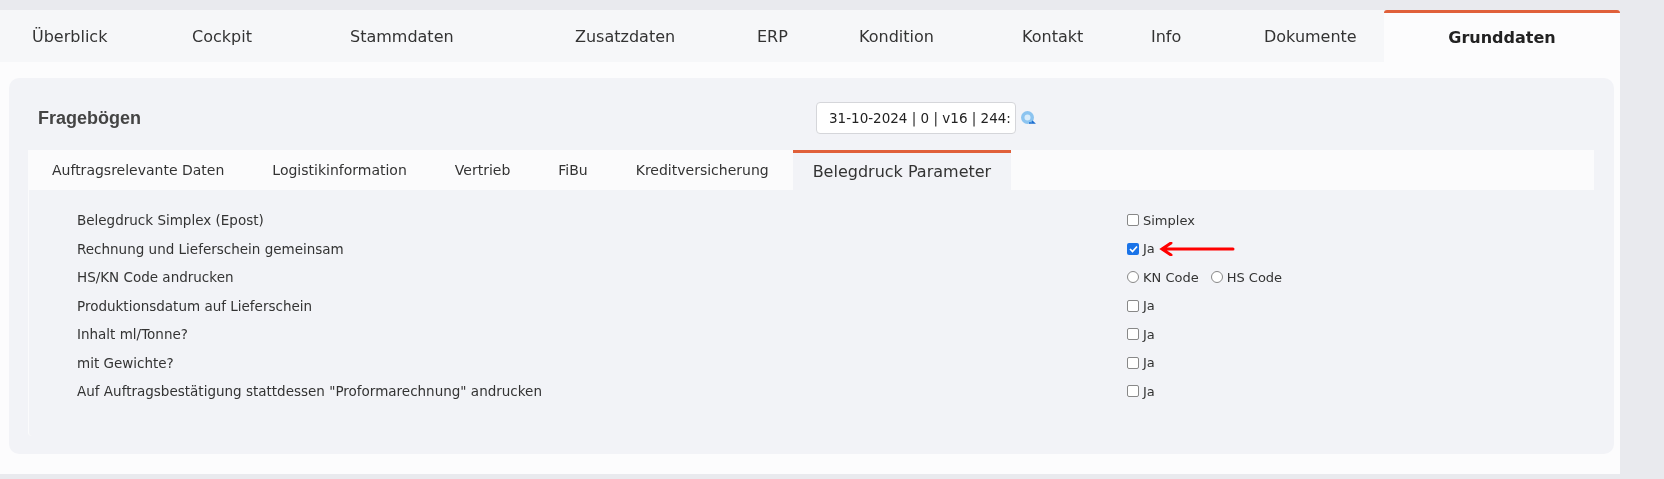  I want to click on field-label: Rechnung und Lieferschein gemeinsam, so click(211, 248).